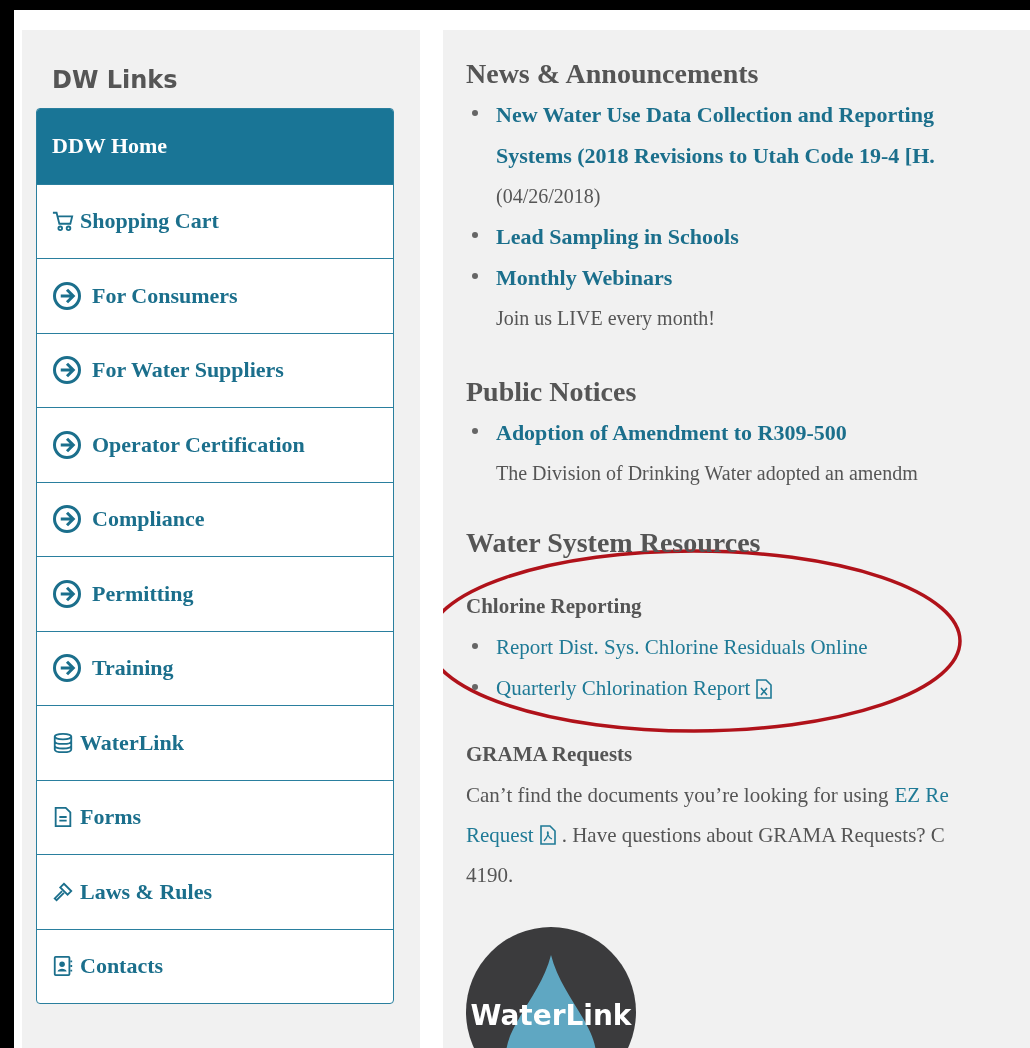  Describe the element at coordinates (605, 319) in the screenshot. I see `news-note: Join us LIVE every month!` at that location.